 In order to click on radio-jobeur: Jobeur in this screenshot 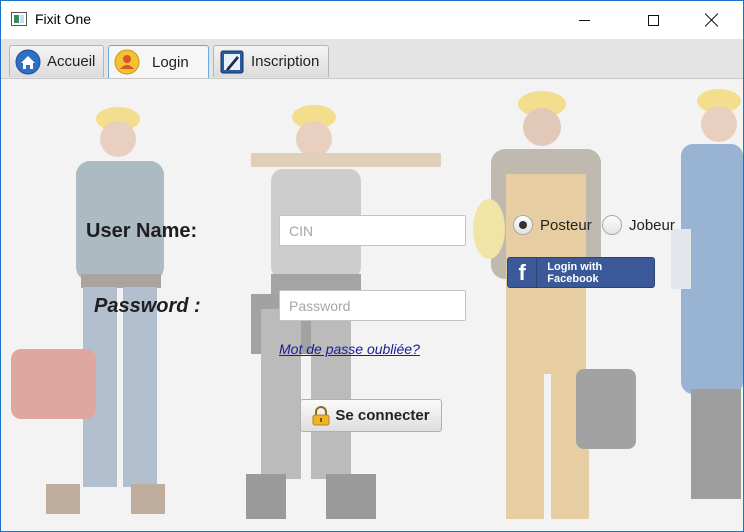, I will do `click(638, 225)`.